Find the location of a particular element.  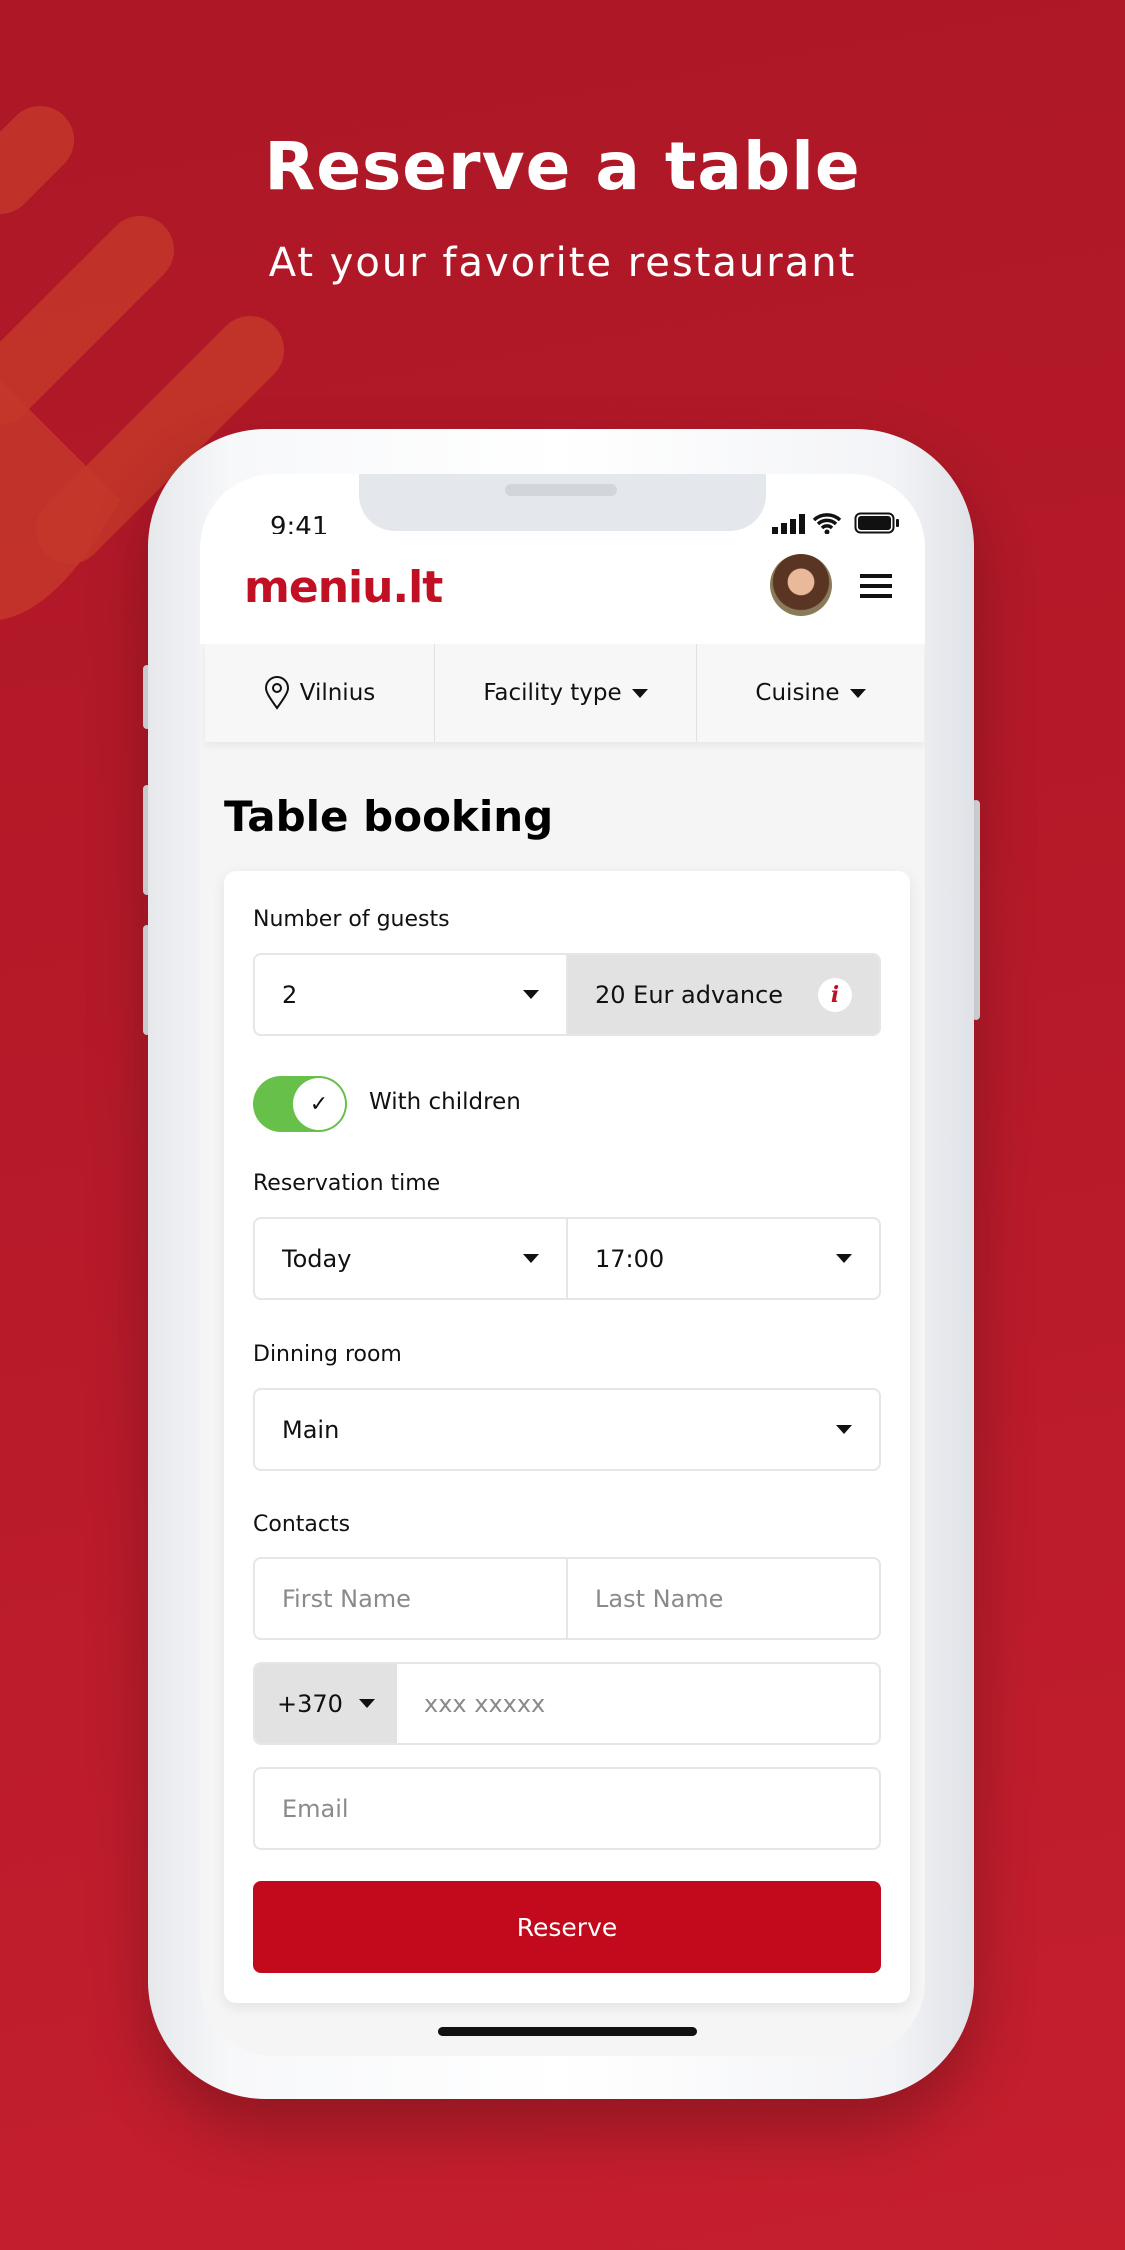

reservation-time-field: Today 17:00 is located at coordinates (567, 1258).